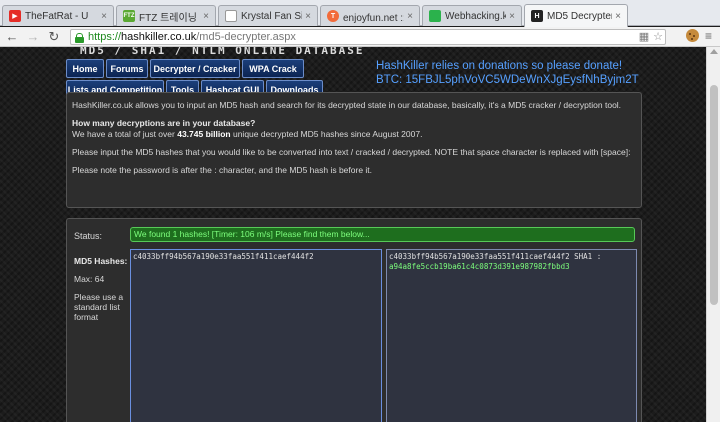 This screenshot has width=720, height=422. Describe the element at coordinates (333, 16) in the screenshot. I see `tistory-icon: T` at that location.